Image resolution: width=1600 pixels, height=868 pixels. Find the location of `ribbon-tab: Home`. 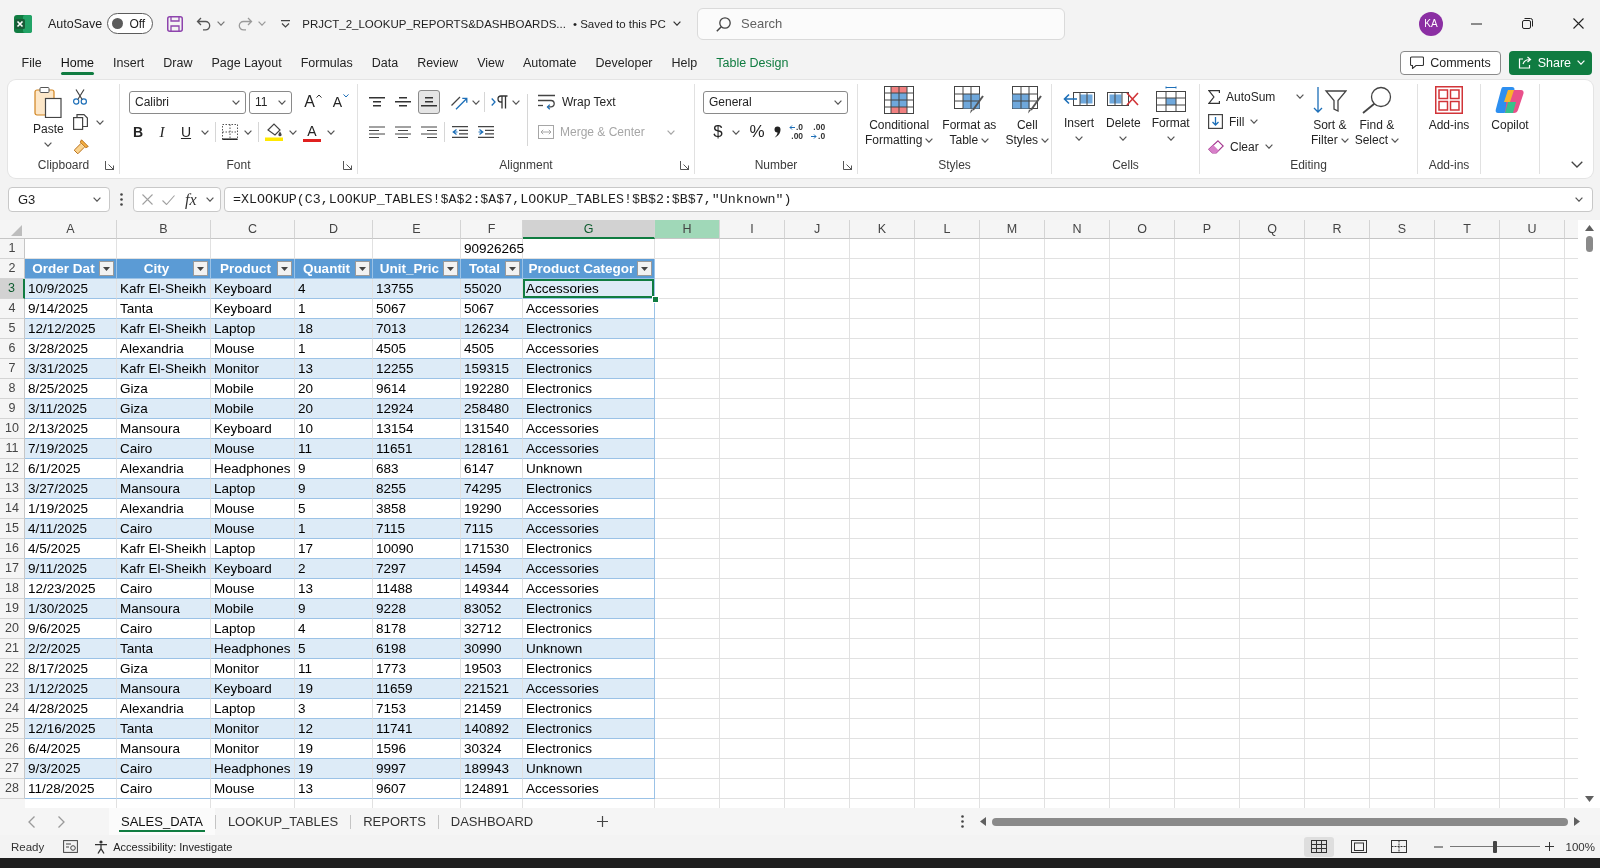

ribbon-tab: Home is located at coordinates (77, 62).